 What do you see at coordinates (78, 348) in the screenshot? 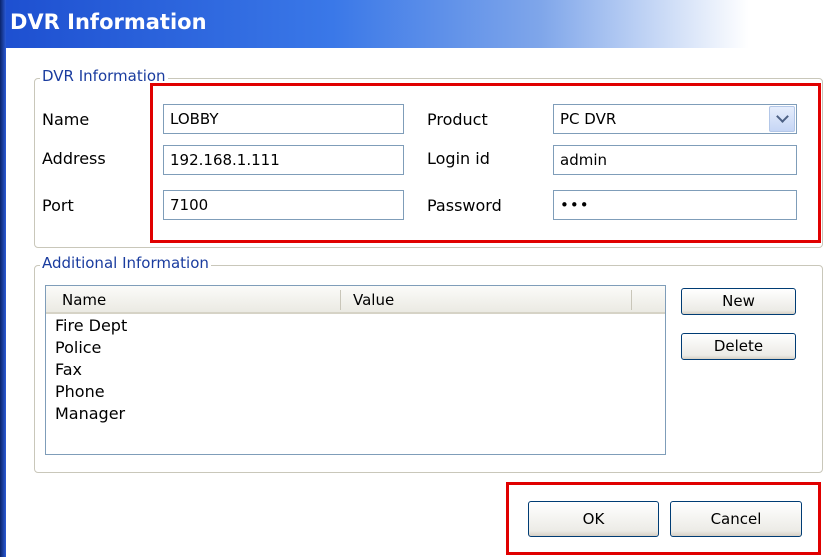
I see `list-item: Police` at bounding box center [78, 348].